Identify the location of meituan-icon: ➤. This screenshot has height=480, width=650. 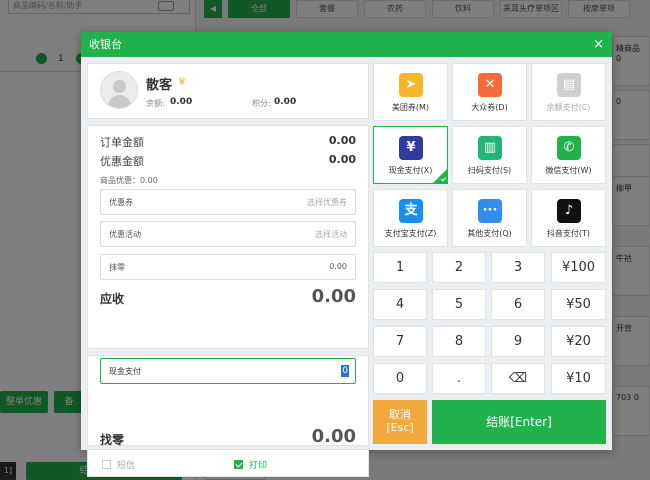
(411, 85).